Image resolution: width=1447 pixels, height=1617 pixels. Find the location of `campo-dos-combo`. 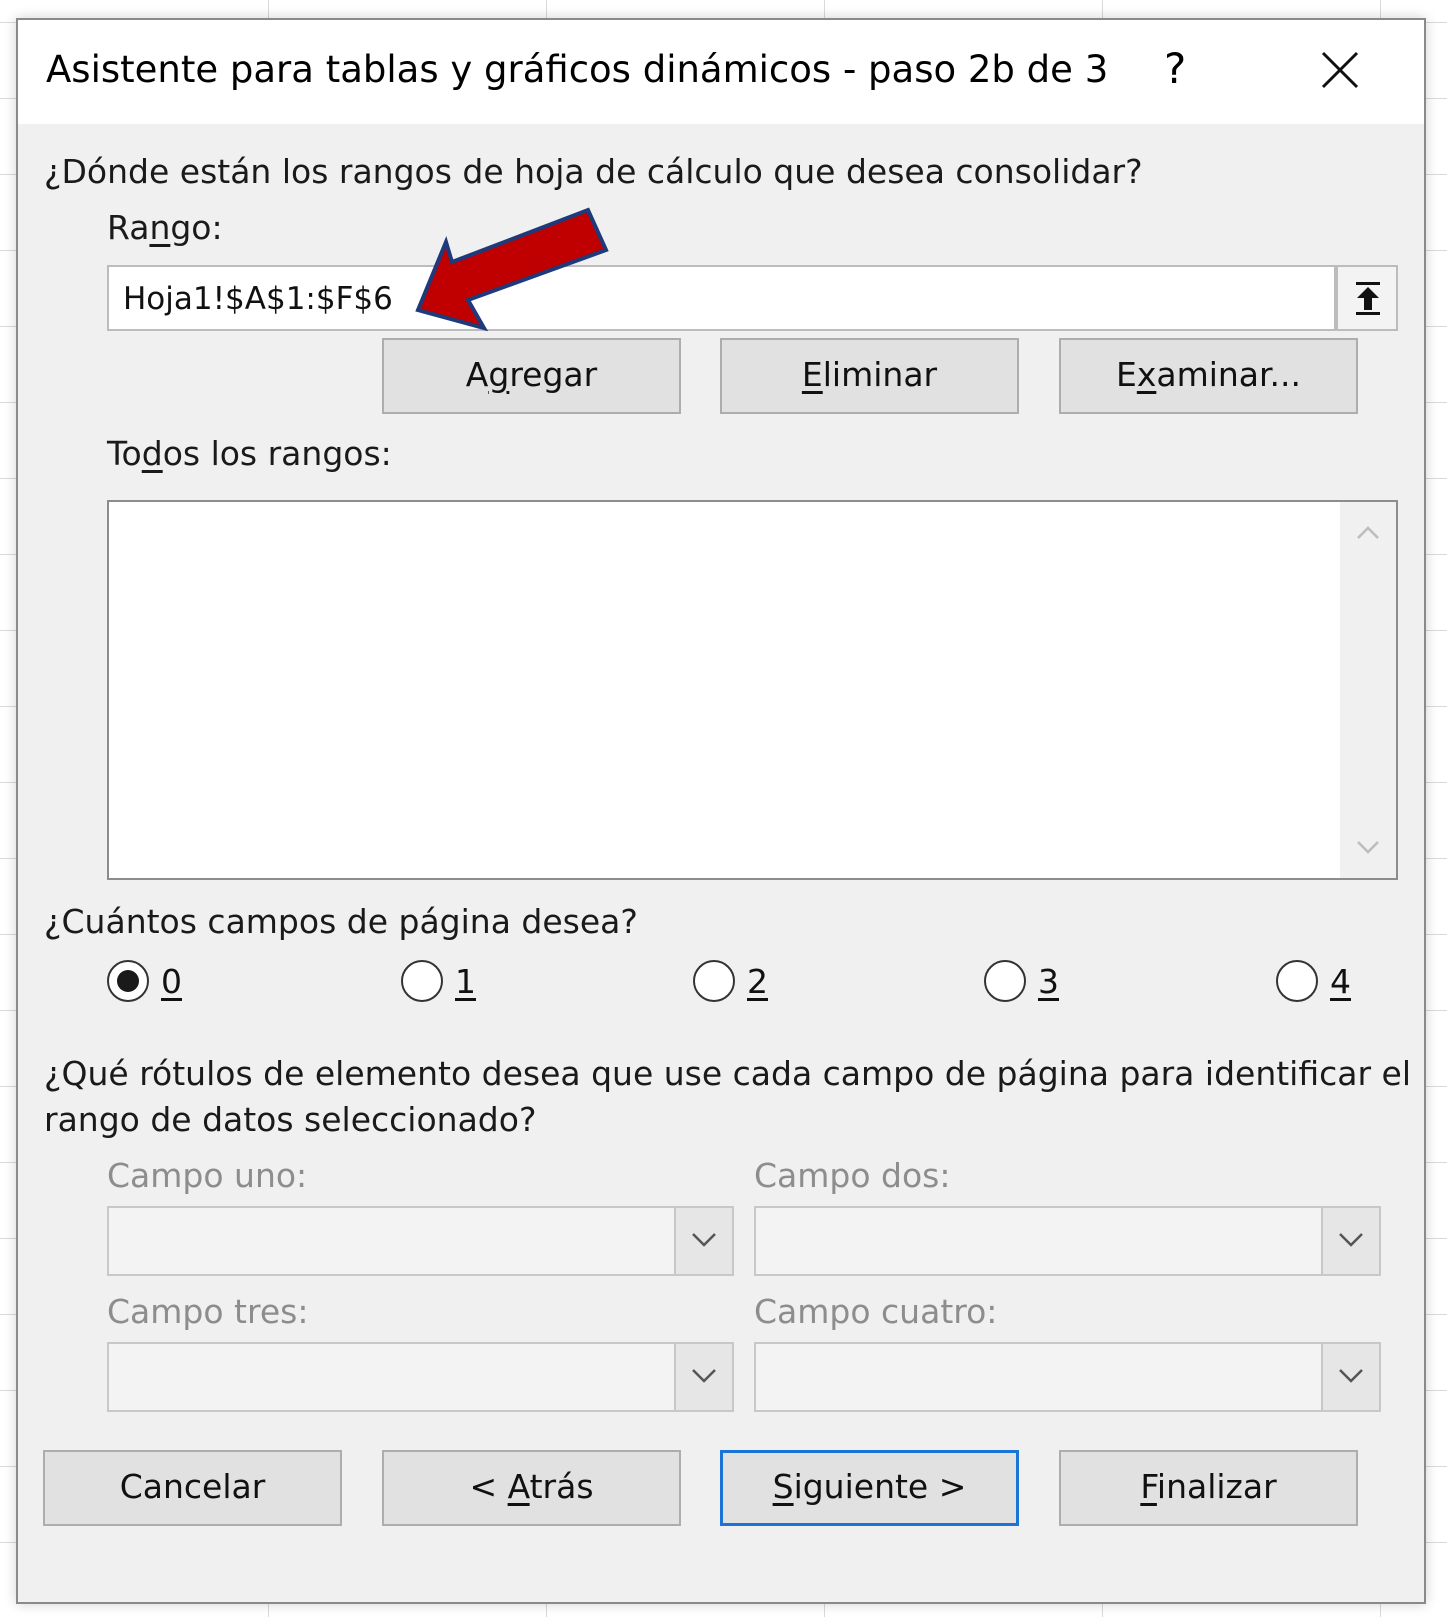

campo-dos-combo is located at coordinates (1067, 1241).